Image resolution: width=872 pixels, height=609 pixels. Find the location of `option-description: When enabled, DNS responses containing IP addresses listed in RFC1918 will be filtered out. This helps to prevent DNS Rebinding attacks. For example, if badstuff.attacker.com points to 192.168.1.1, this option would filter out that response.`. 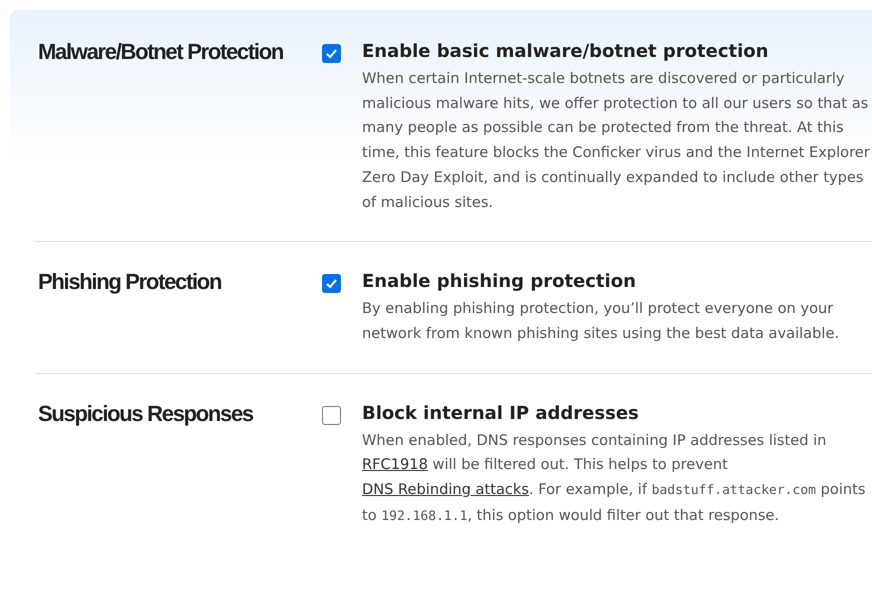

option-description: When enabled, DNS responses containing IP addresses listed in RFC1918 will be filtered out. This helps to prevent DNS Rebinding attacks. For example, if badstuff.attacker.com points to 192.168.1.1, this option would filter out that response. is located at coordinates (614, 478).